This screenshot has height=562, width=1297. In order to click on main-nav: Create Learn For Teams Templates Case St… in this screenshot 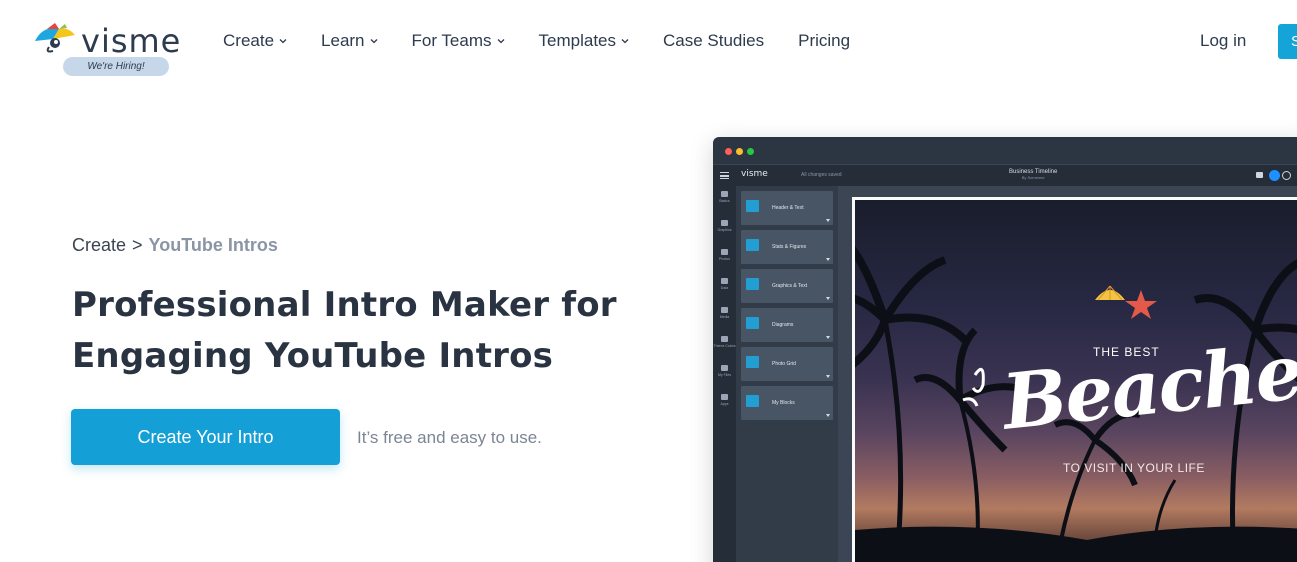, I will do `click(553, 41)`.